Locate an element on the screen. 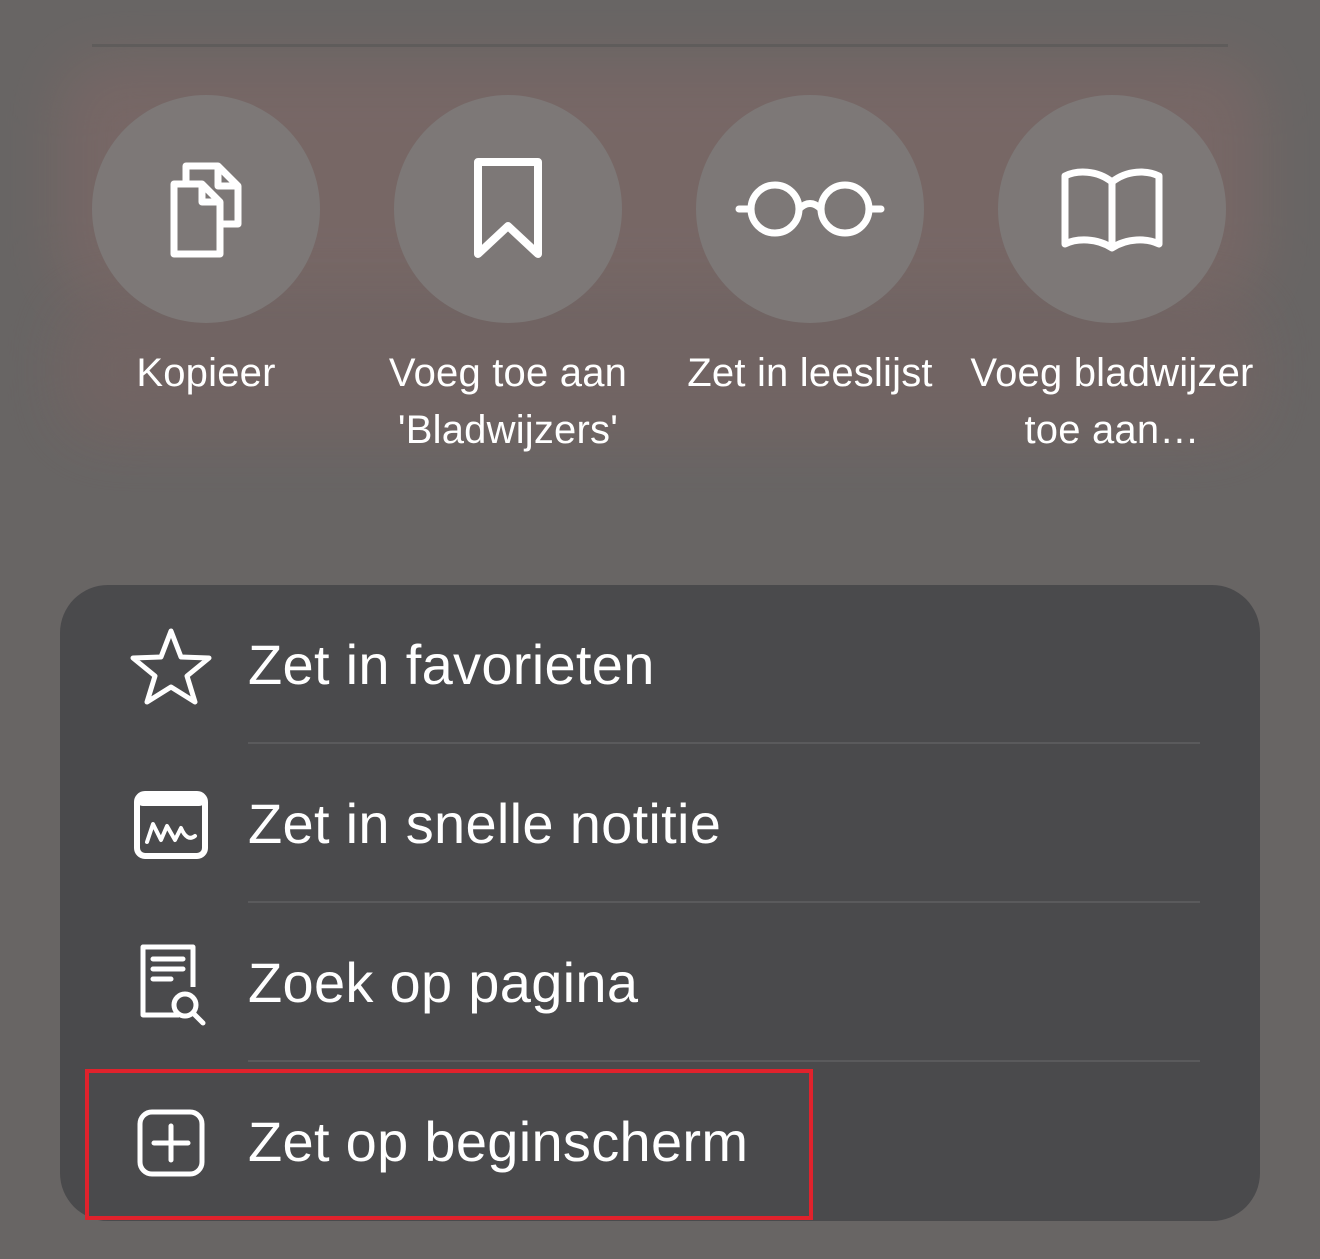  action-reading-list: Zet in leeslijst is located at coordinates (810, 310).